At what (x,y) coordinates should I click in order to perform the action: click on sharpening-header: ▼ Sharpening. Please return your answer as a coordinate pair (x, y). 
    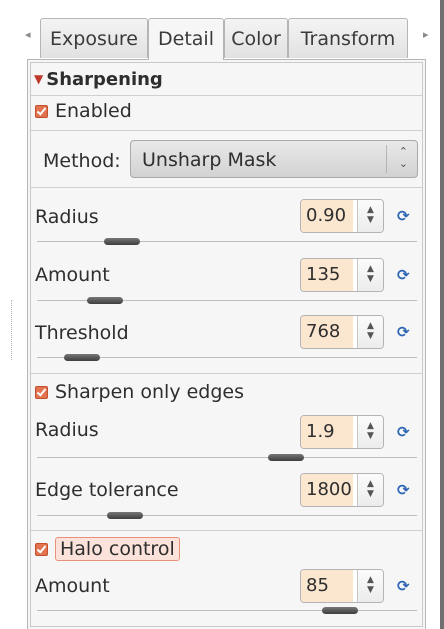
    Looking at the image, I should click on (98, 79).